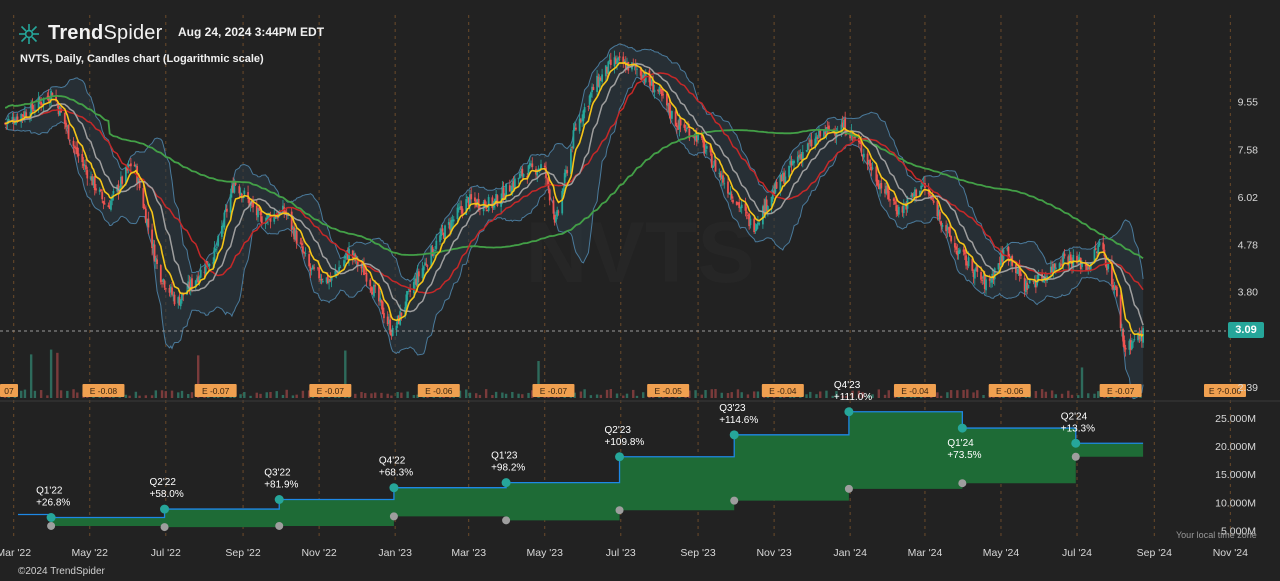 Image resolution: width=1280 pixels, height=581 pixels. Describe the element at coordinates (15, 553) in the screenshot. I see `time-tick-0: Mar '22` at that location.